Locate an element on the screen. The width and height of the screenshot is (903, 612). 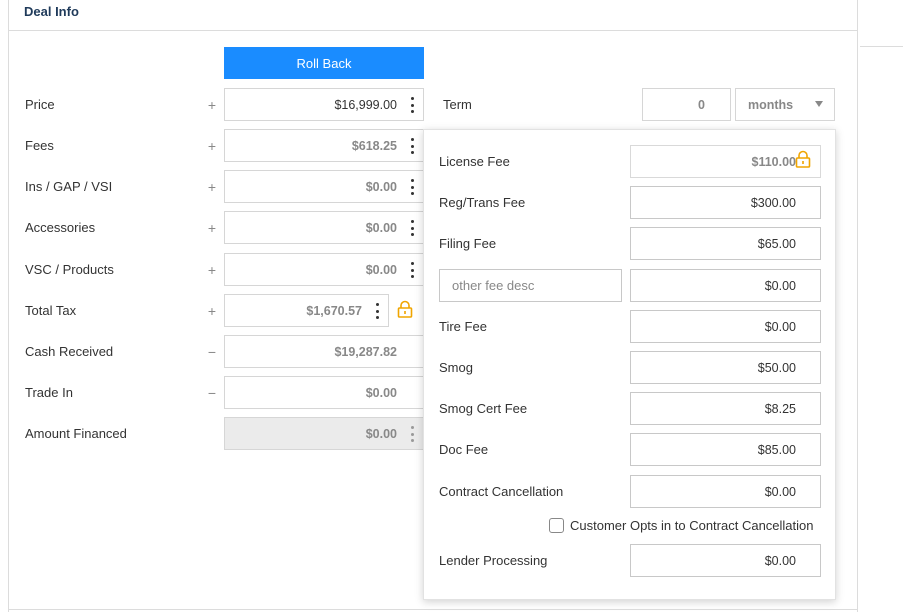
tax-label: Total Tax is located at coordinates (51, 310).